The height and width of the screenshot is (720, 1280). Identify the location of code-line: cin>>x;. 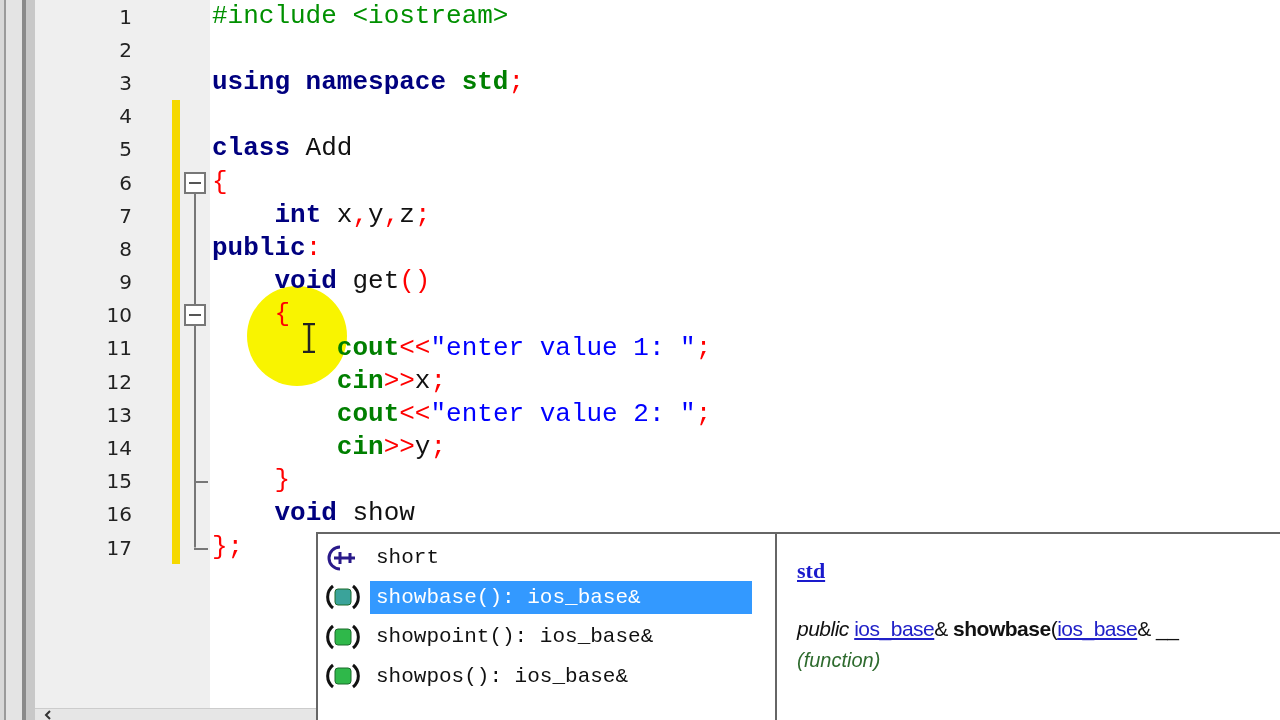
(391, 381).